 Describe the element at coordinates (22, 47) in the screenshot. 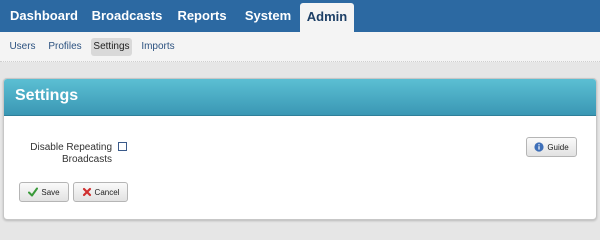

I see `subnav-users: Users` at that location.